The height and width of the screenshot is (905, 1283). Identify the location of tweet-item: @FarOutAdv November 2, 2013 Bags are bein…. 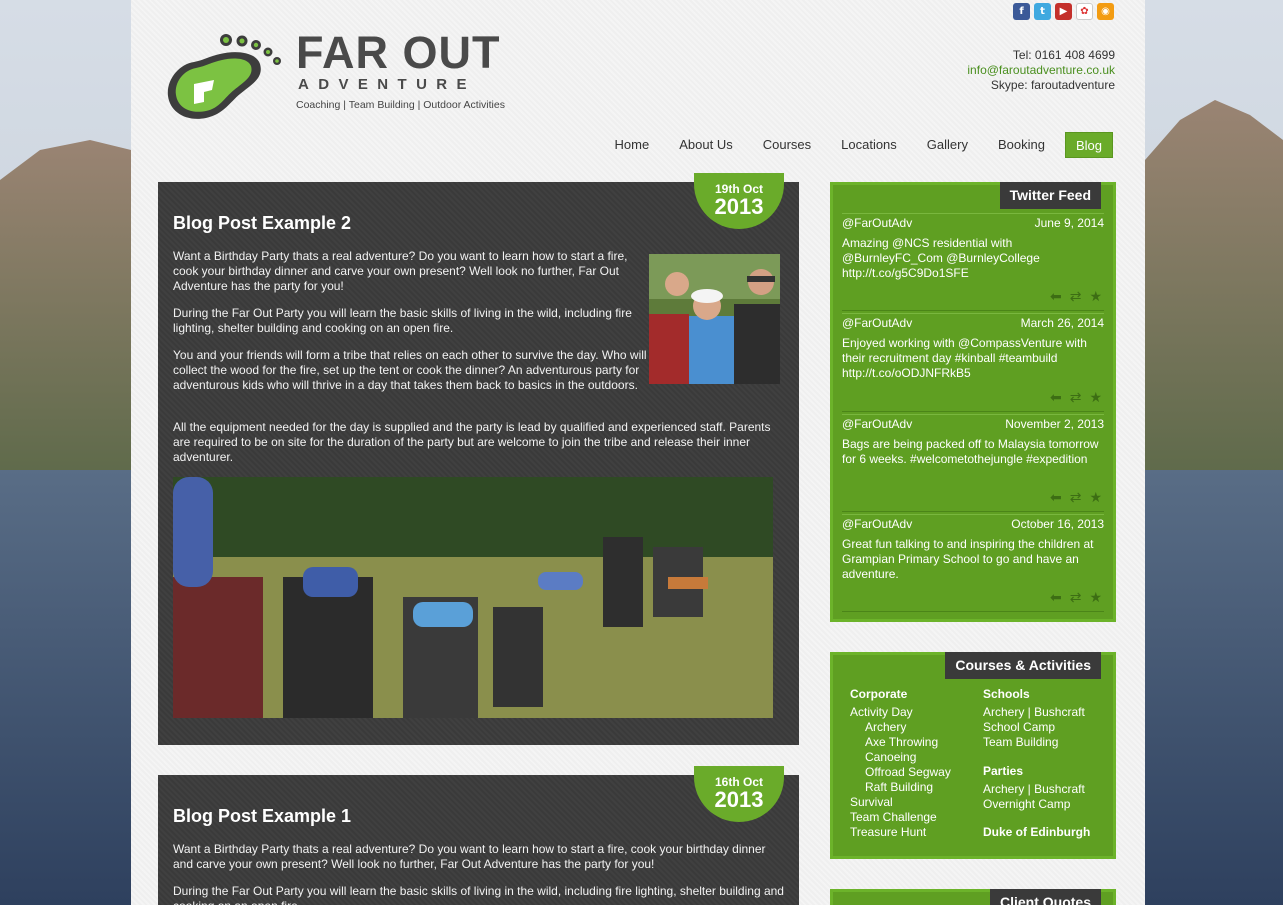
(973, 463).